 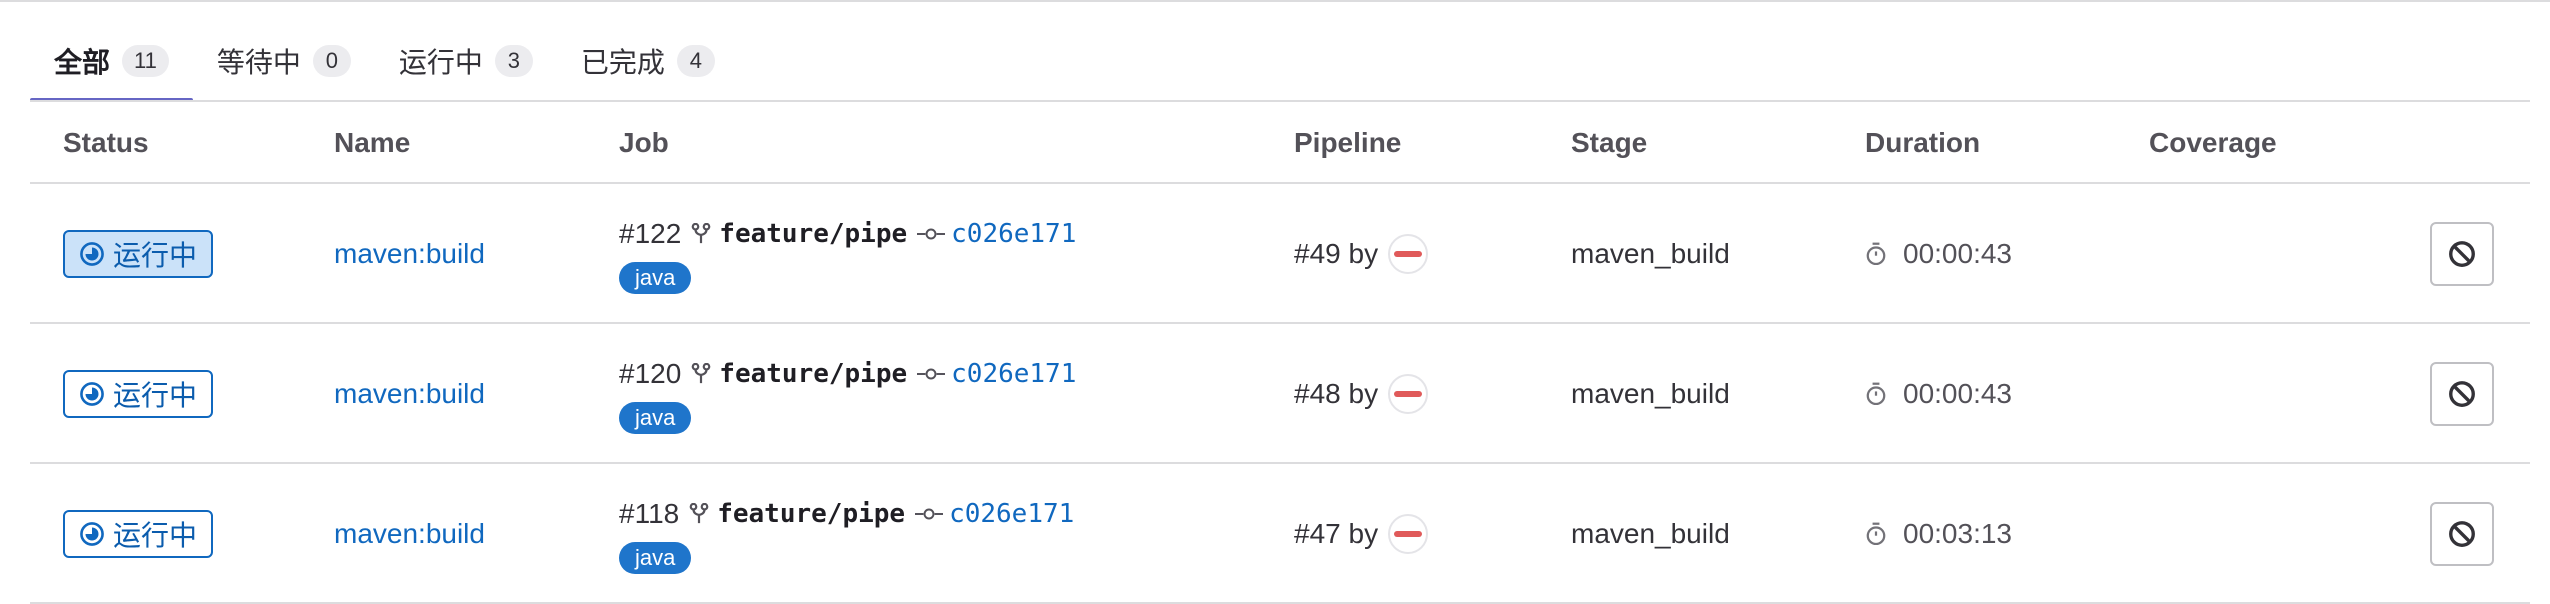 I want to click on job-id: #122, so click(x=650, y=233).